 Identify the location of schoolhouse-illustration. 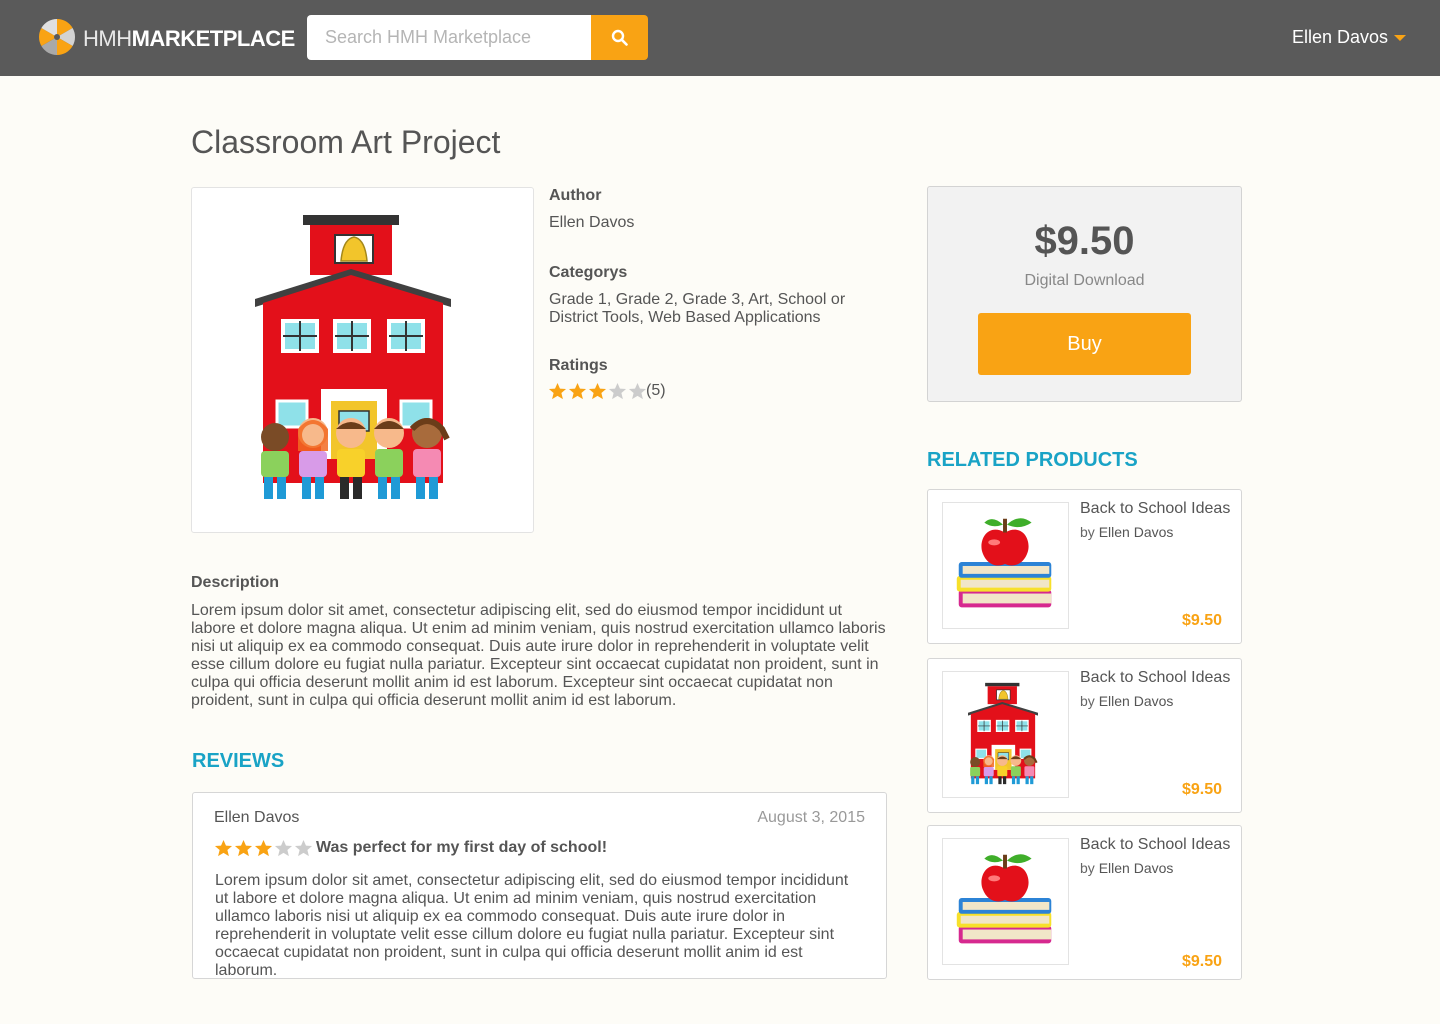
(360, 360).